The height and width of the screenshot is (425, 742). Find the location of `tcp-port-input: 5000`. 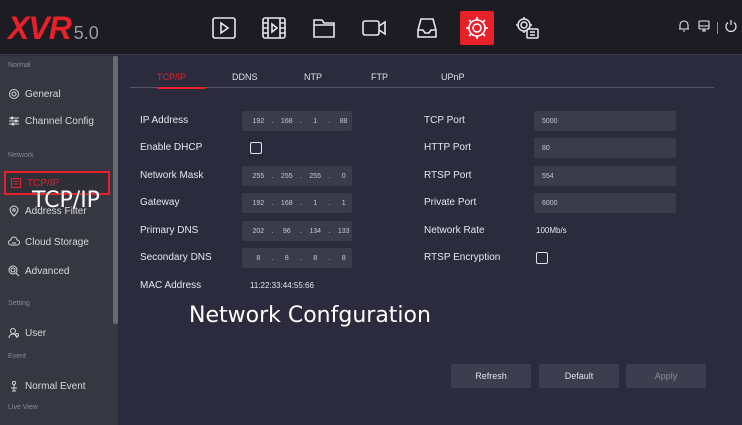

tcp-port-input: 5000 is located at coordinates (605, 121).